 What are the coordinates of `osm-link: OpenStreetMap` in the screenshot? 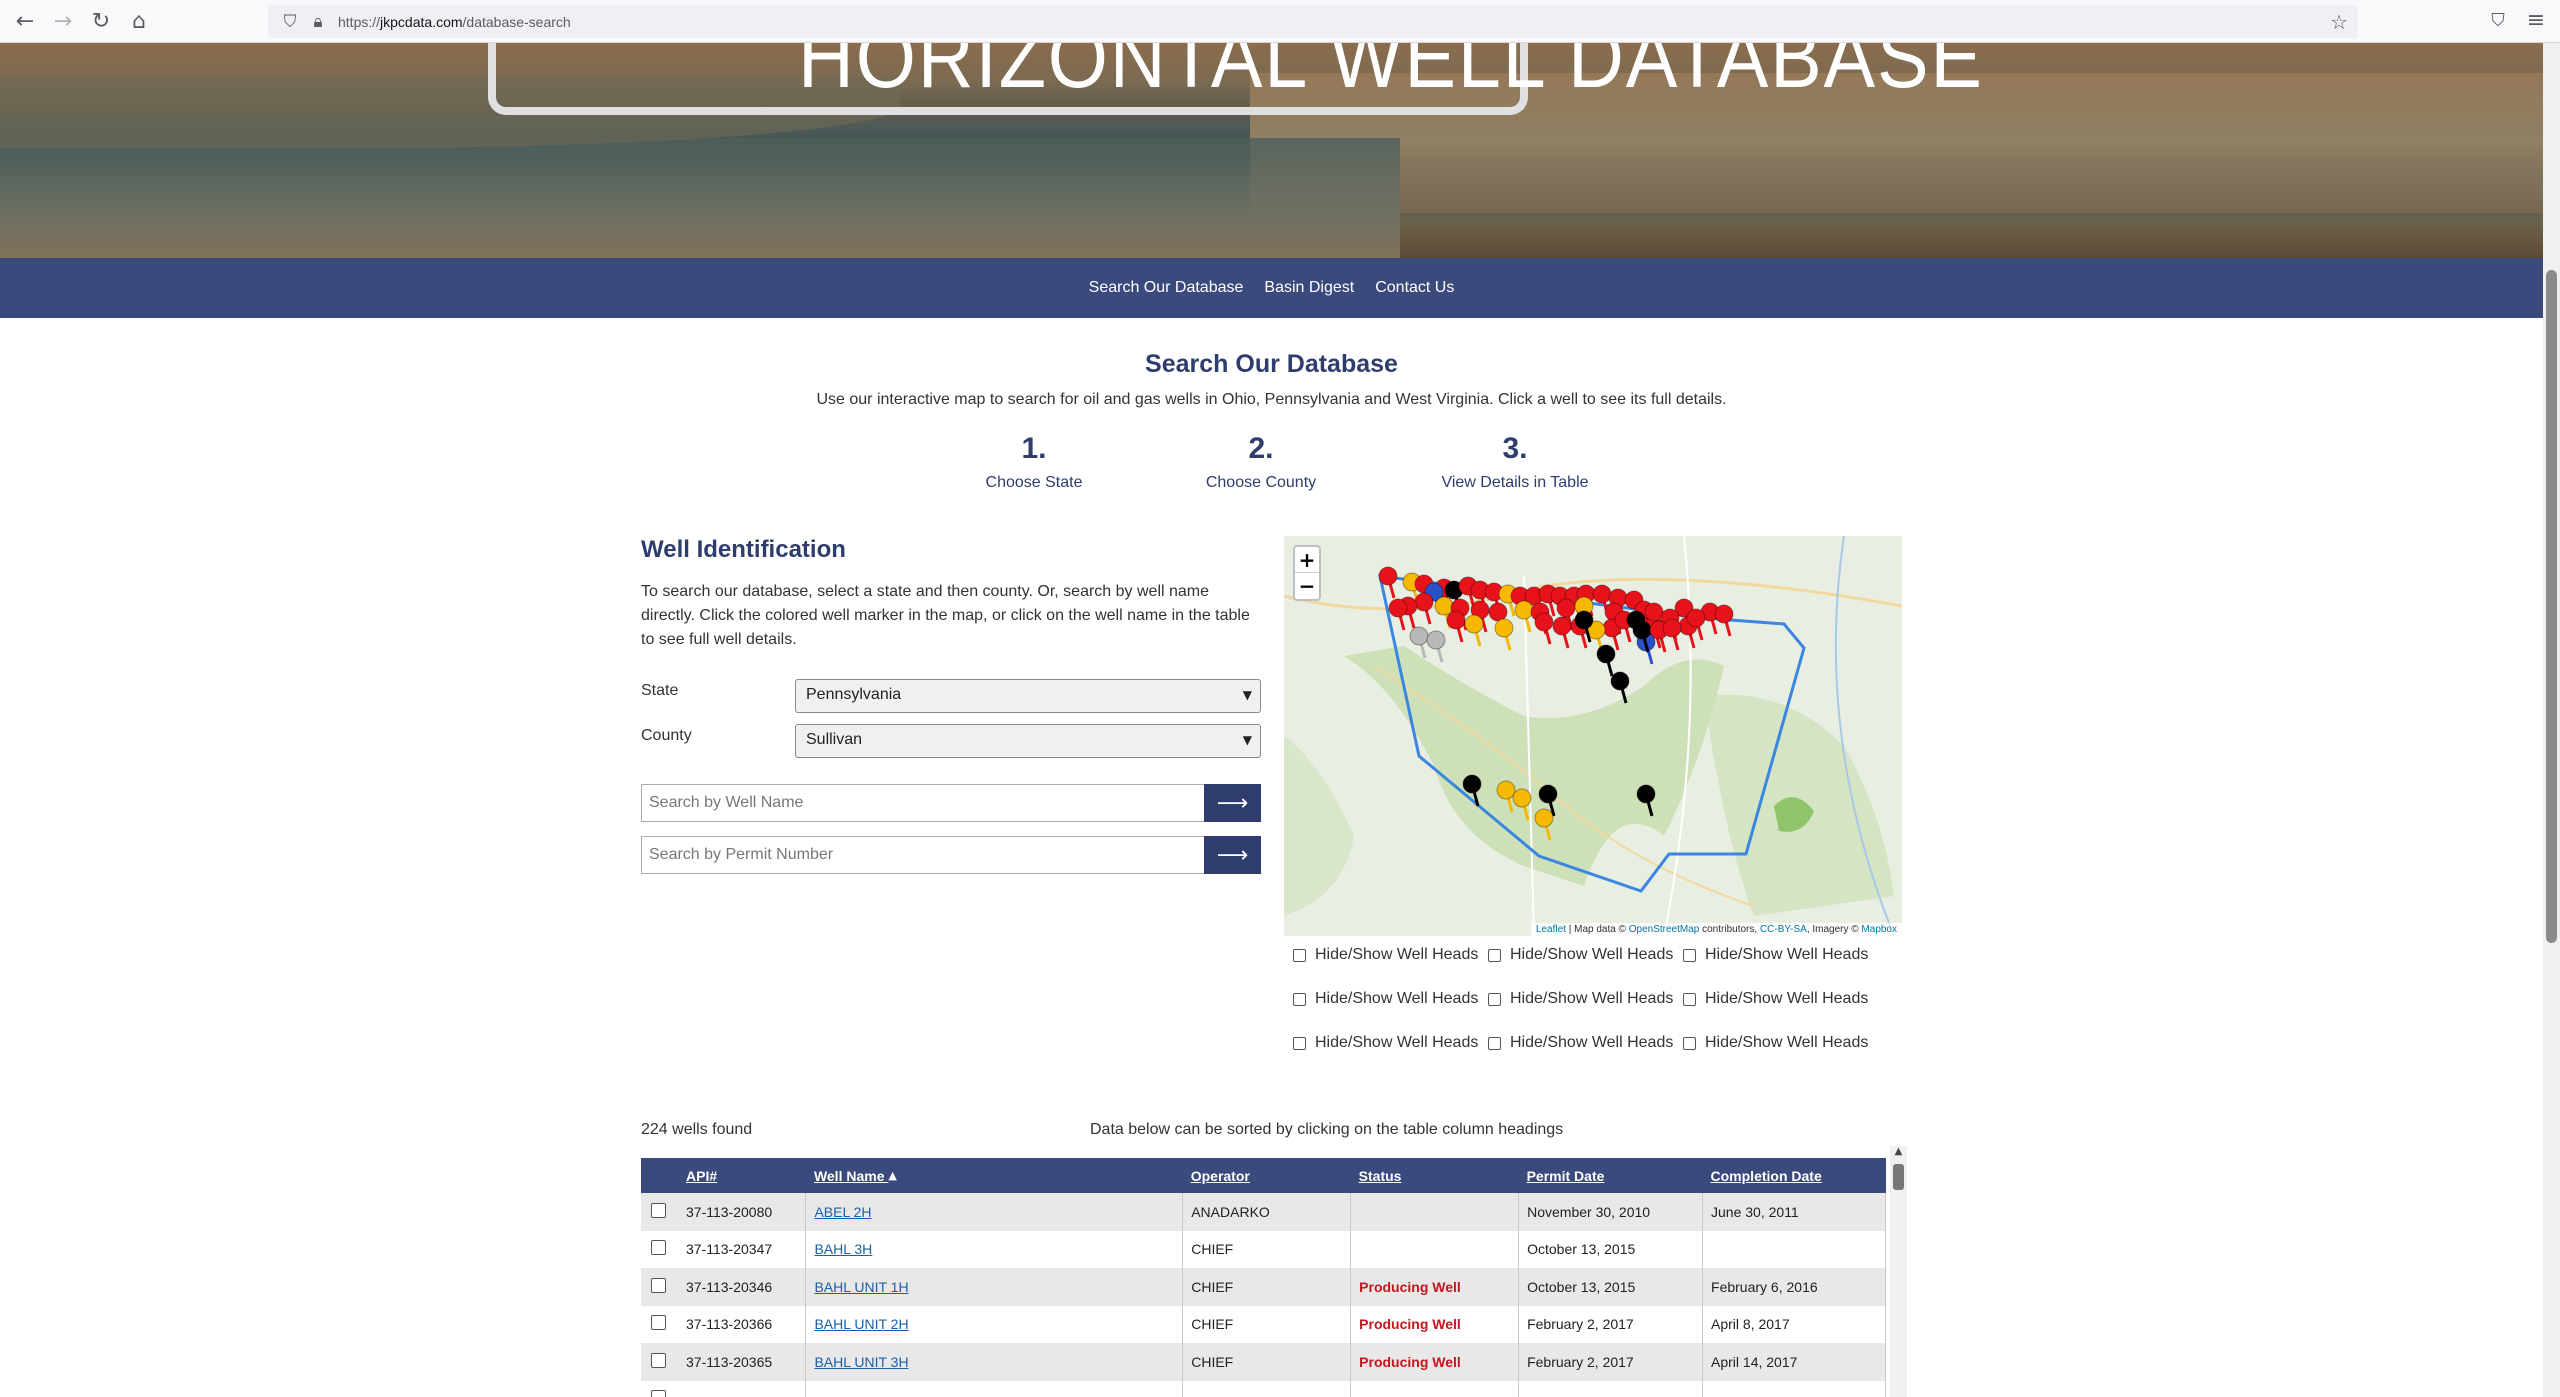 It's located at (1664, 929).